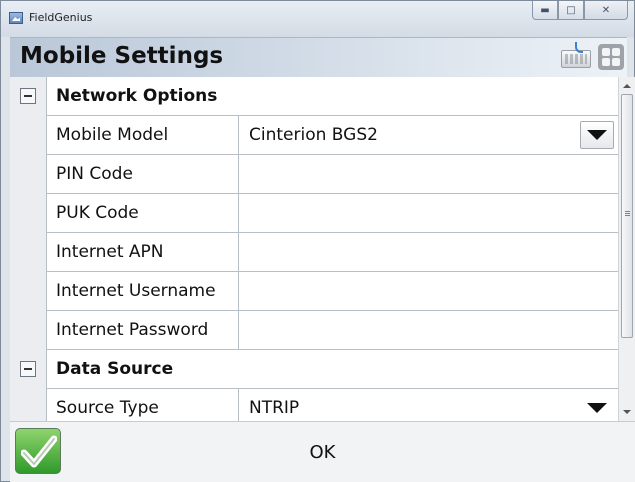 The height and width of the screenshot is (482, 635). Describe the element at coordinates (142, 330) in the screenshot. I see `property-label: Internet Password` at that location.